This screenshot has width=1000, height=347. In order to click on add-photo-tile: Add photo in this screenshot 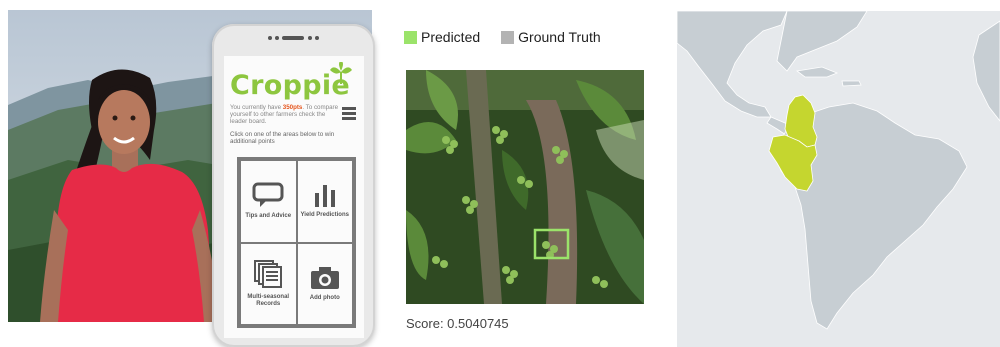, I will do `click(324, 283)`.